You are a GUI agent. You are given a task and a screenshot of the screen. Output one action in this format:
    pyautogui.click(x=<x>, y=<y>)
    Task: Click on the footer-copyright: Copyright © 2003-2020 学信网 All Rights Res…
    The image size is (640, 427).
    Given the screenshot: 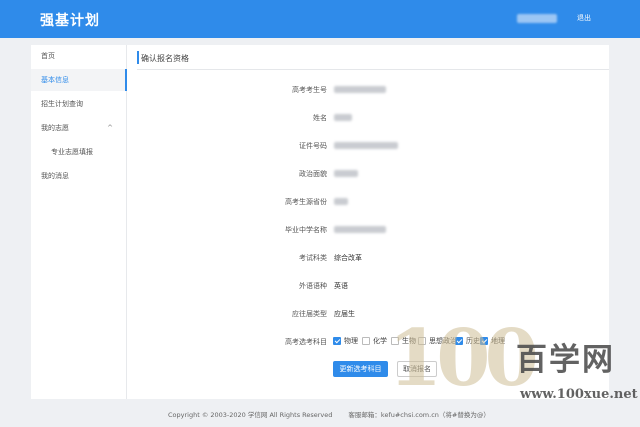 What is the action you would take?
    pyautogui.click(x=250, y=415)
    